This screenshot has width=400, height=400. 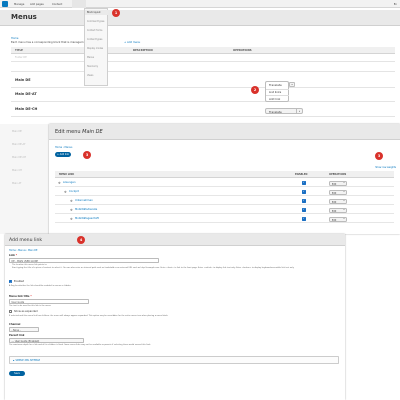 I want to click on save-button: Save, so click(x=17, y=373).